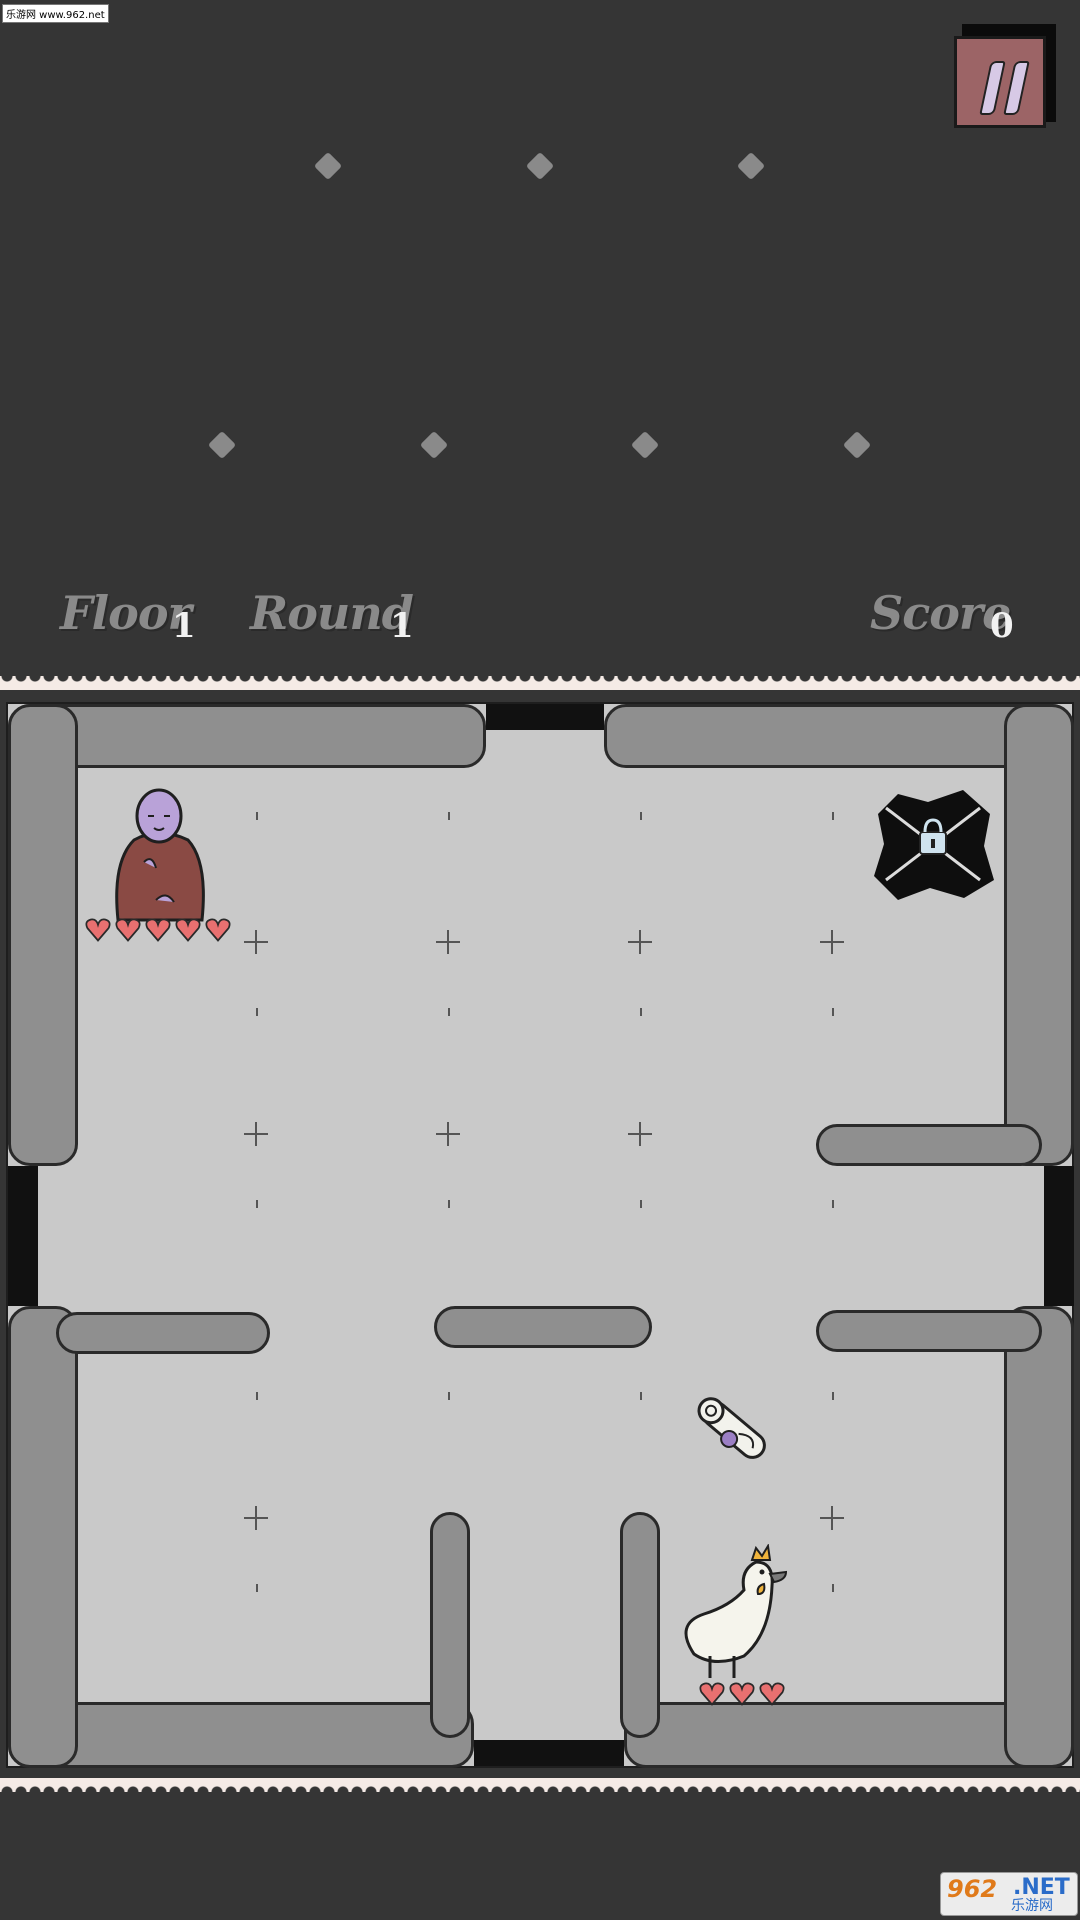 Image resolution: width=1080 pixels, height=1920 pixels. I want to click on board-bottom-border, so click(540, 1785).